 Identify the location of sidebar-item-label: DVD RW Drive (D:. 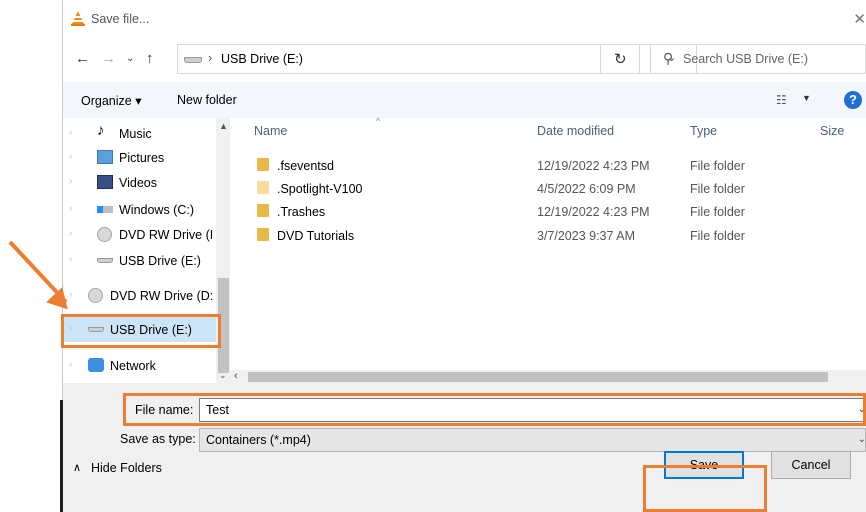
(162, 296).